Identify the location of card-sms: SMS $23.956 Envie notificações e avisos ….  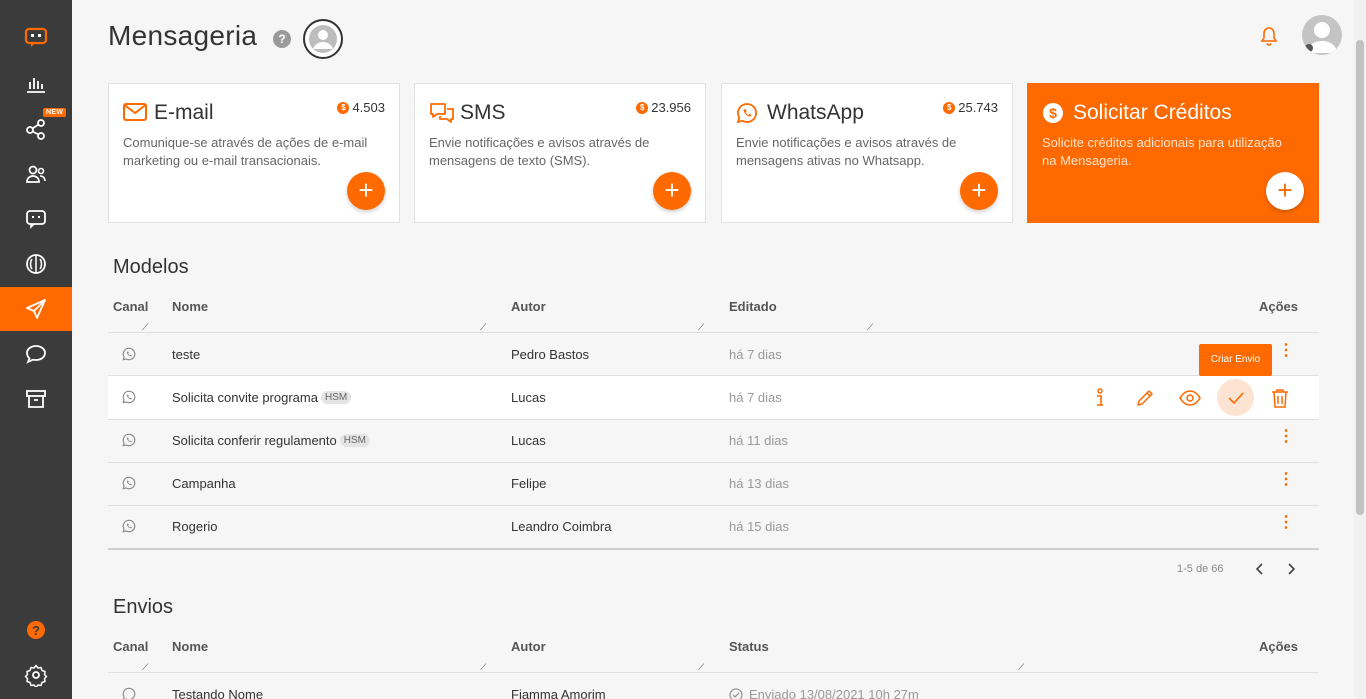
(560, 153).